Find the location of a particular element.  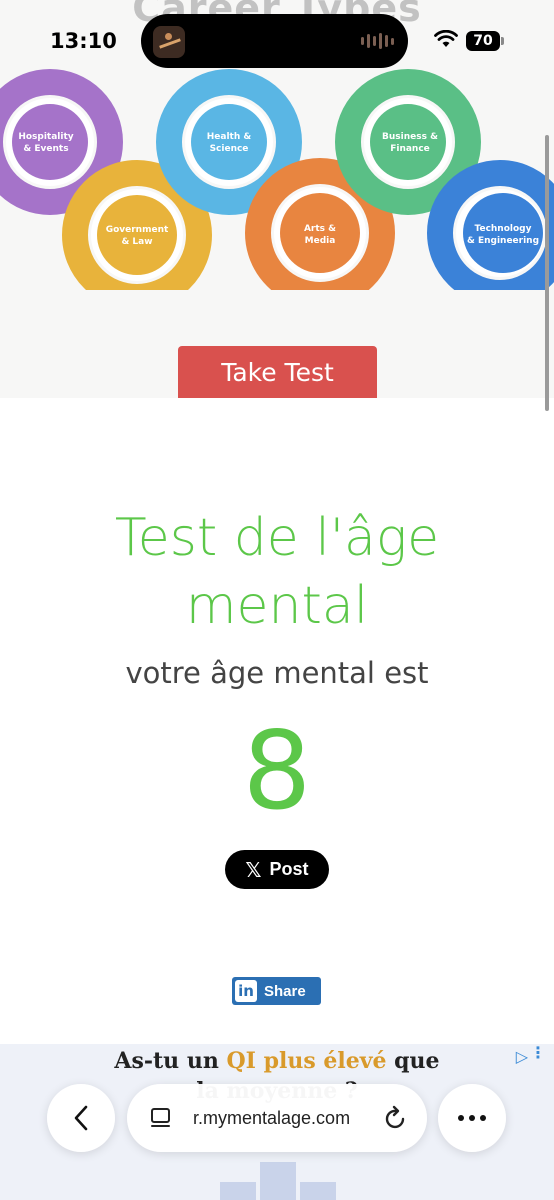

battery-icon: 70 is located at coordinates (483, 41).